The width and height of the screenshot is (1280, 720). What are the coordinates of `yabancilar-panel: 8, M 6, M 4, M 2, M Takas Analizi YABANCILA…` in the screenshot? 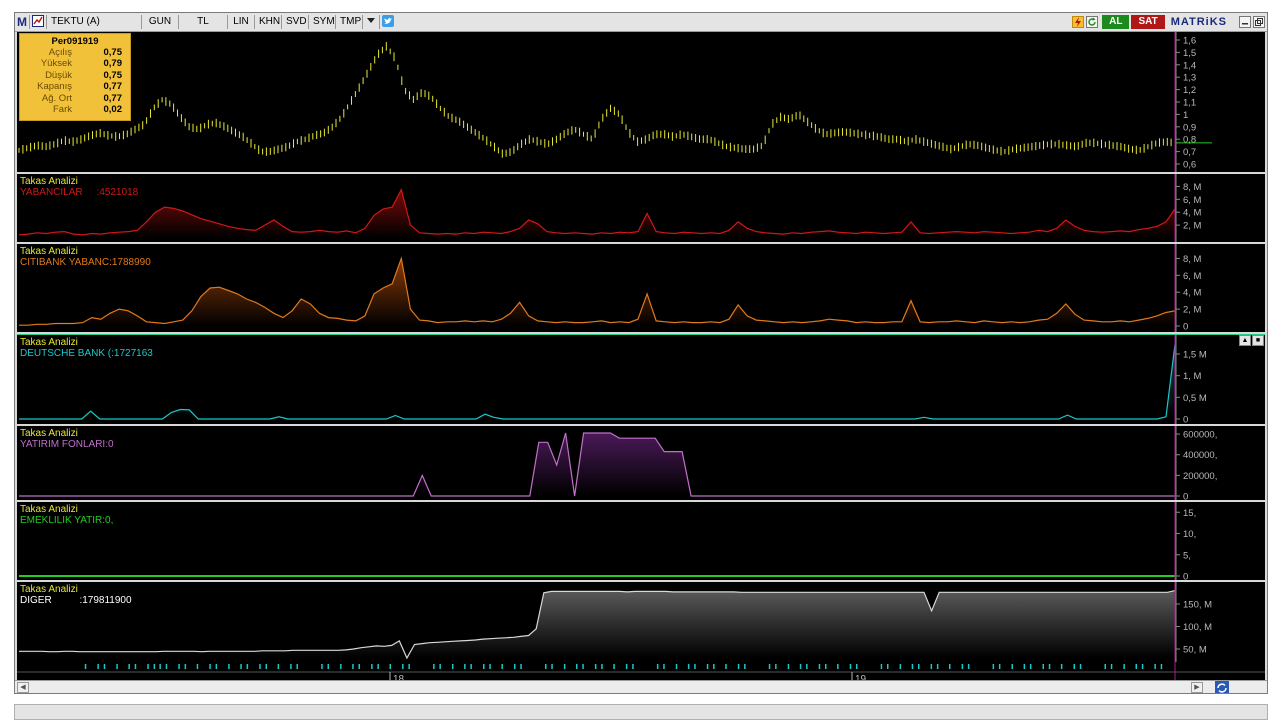 It's located at (641, 208).